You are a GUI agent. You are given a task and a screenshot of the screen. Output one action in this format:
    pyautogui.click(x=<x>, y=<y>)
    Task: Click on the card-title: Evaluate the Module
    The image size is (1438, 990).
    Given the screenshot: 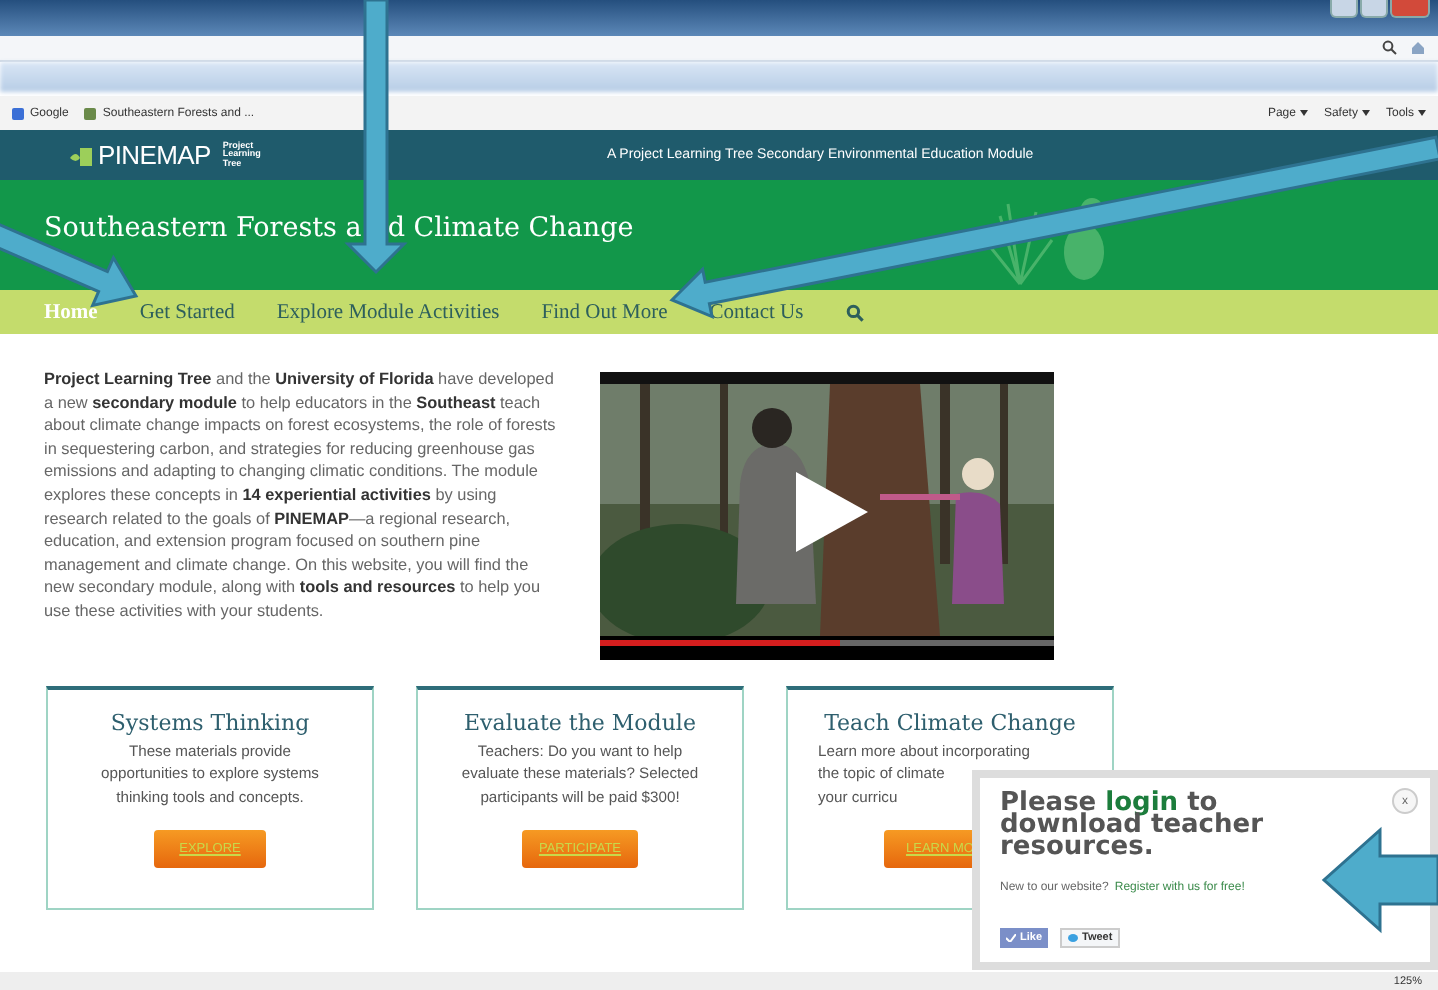 What is the action you would take?
    pyautogui.click(x=580, y=723)
    